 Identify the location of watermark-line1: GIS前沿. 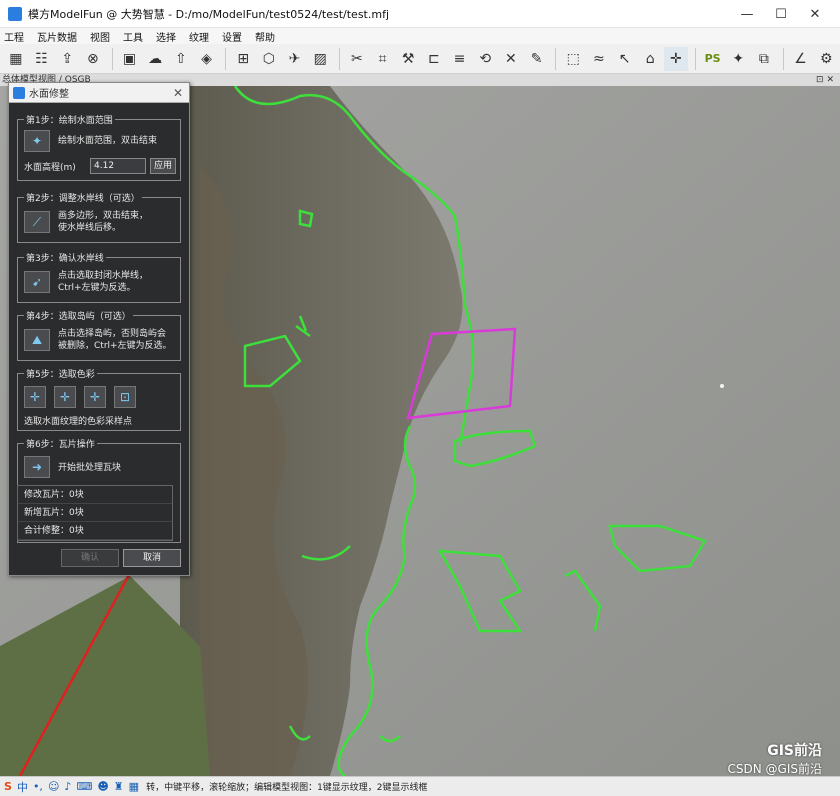
(794, 751).